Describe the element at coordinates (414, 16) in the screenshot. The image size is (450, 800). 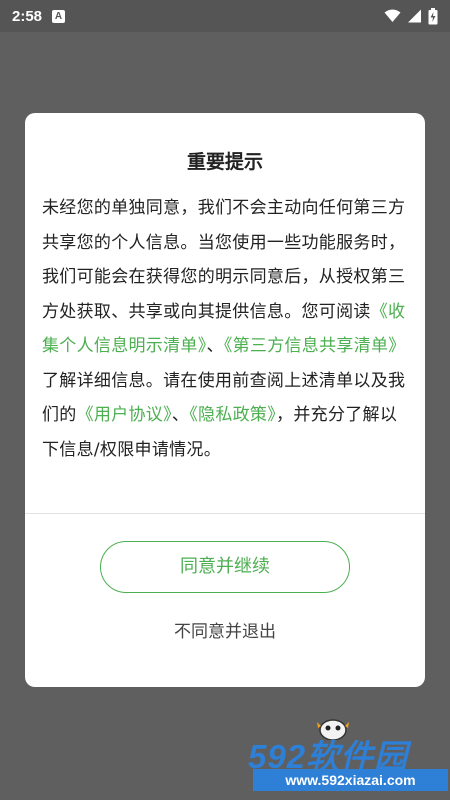
I see `signal-icon` at that location.